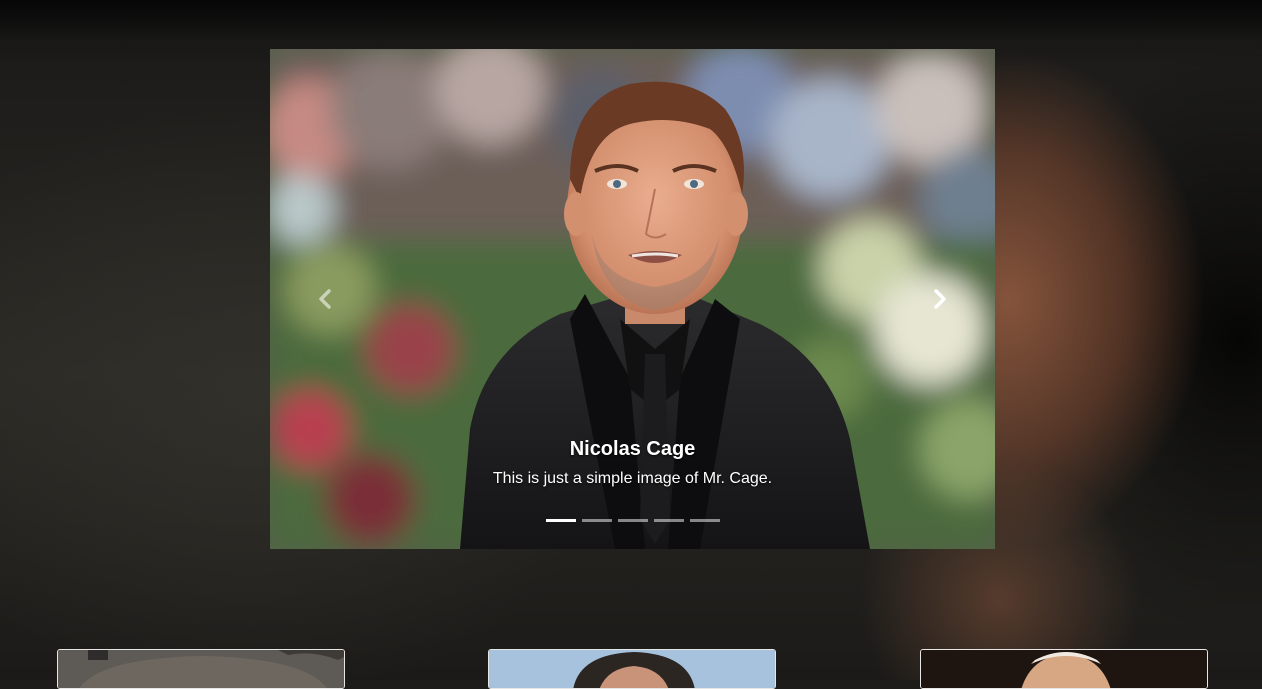  What do you see at coordinates (631, 20) in the screenshot?
I see `background-shade` at bounding box center [631, 20].